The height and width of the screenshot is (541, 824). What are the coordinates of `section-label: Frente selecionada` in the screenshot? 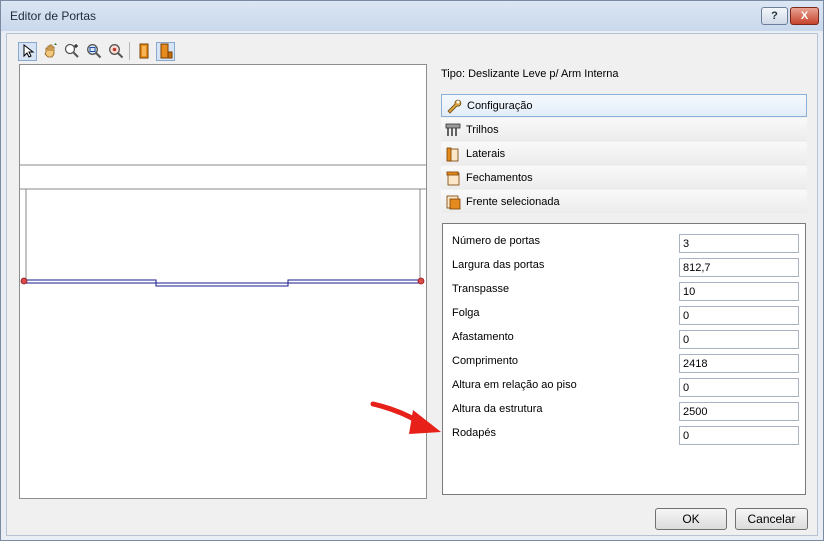 It's located at (513, 201).